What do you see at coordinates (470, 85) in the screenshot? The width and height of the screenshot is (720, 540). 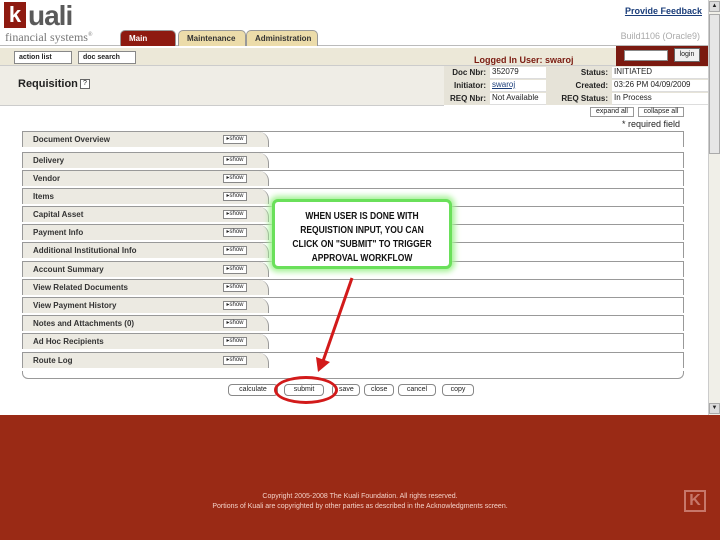 I see `initiator-label: Initiator:` at bounding box center [470, 85].